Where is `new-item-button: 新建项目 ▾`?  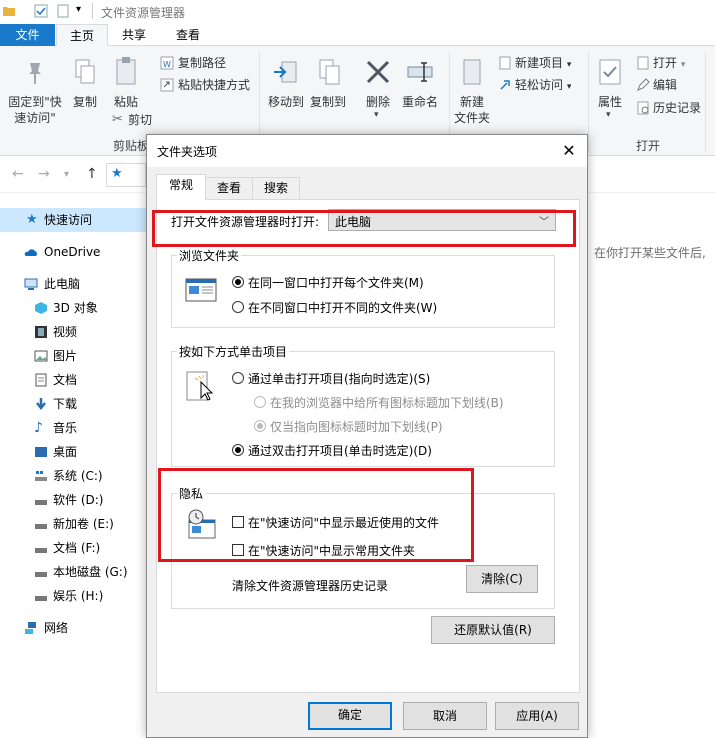
new-item-button: 新建项目 ▾ is located at coordinates (543, 64).